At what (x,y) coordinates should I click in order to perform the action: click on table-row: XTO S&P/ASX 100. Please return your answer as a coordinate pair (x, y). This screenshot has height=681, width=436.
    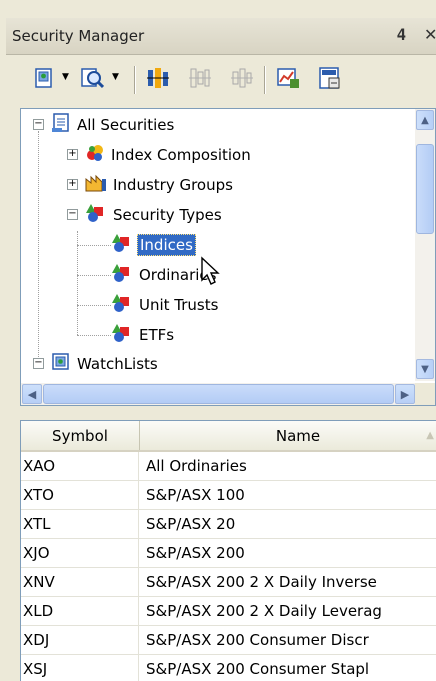
    Looking at the image, I should click on (228, 495).